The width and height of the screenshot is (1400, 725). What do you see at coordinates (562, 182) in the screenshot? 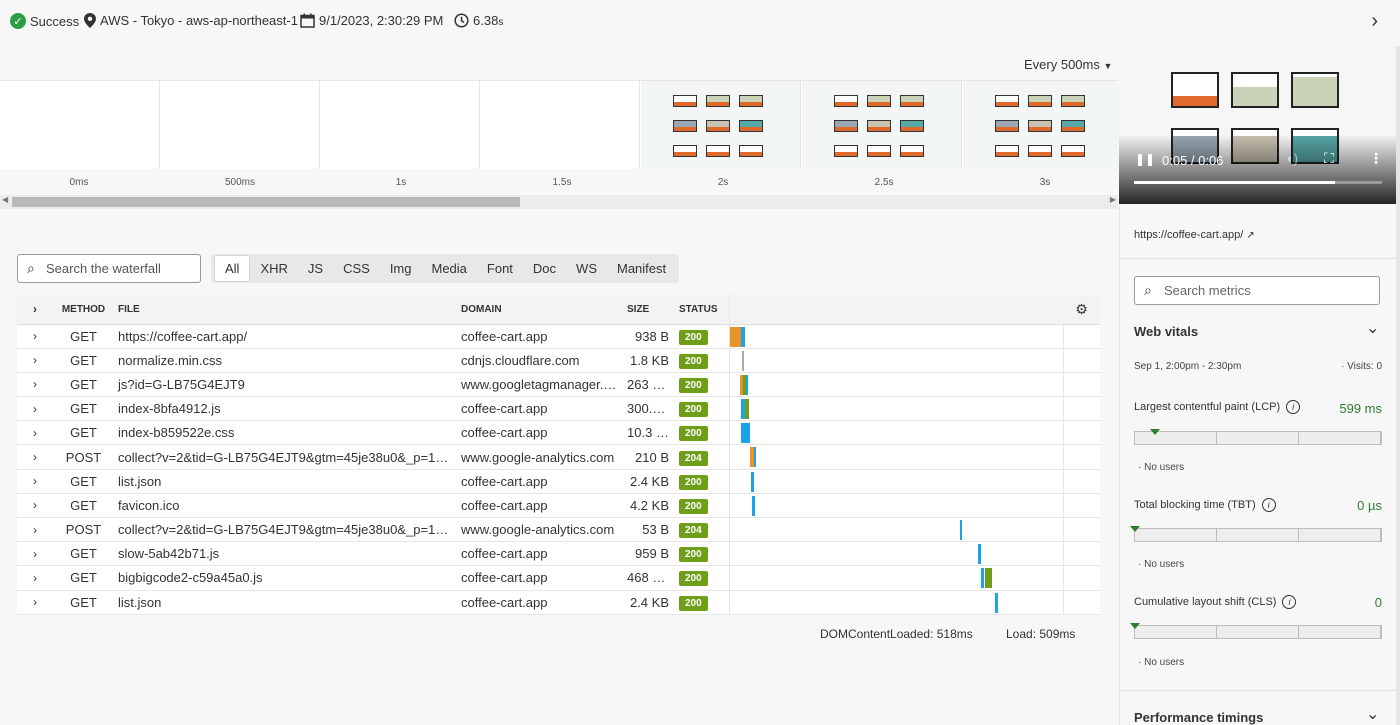
I see `timeline-tick: 1.5s` at bounding box center [562, 182].